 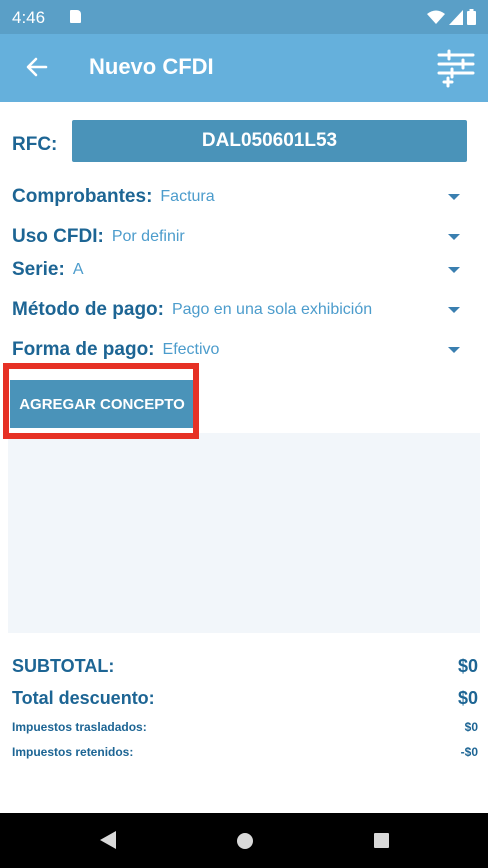 I want to click on status-time: 4:46, so click(x=29, y=17).